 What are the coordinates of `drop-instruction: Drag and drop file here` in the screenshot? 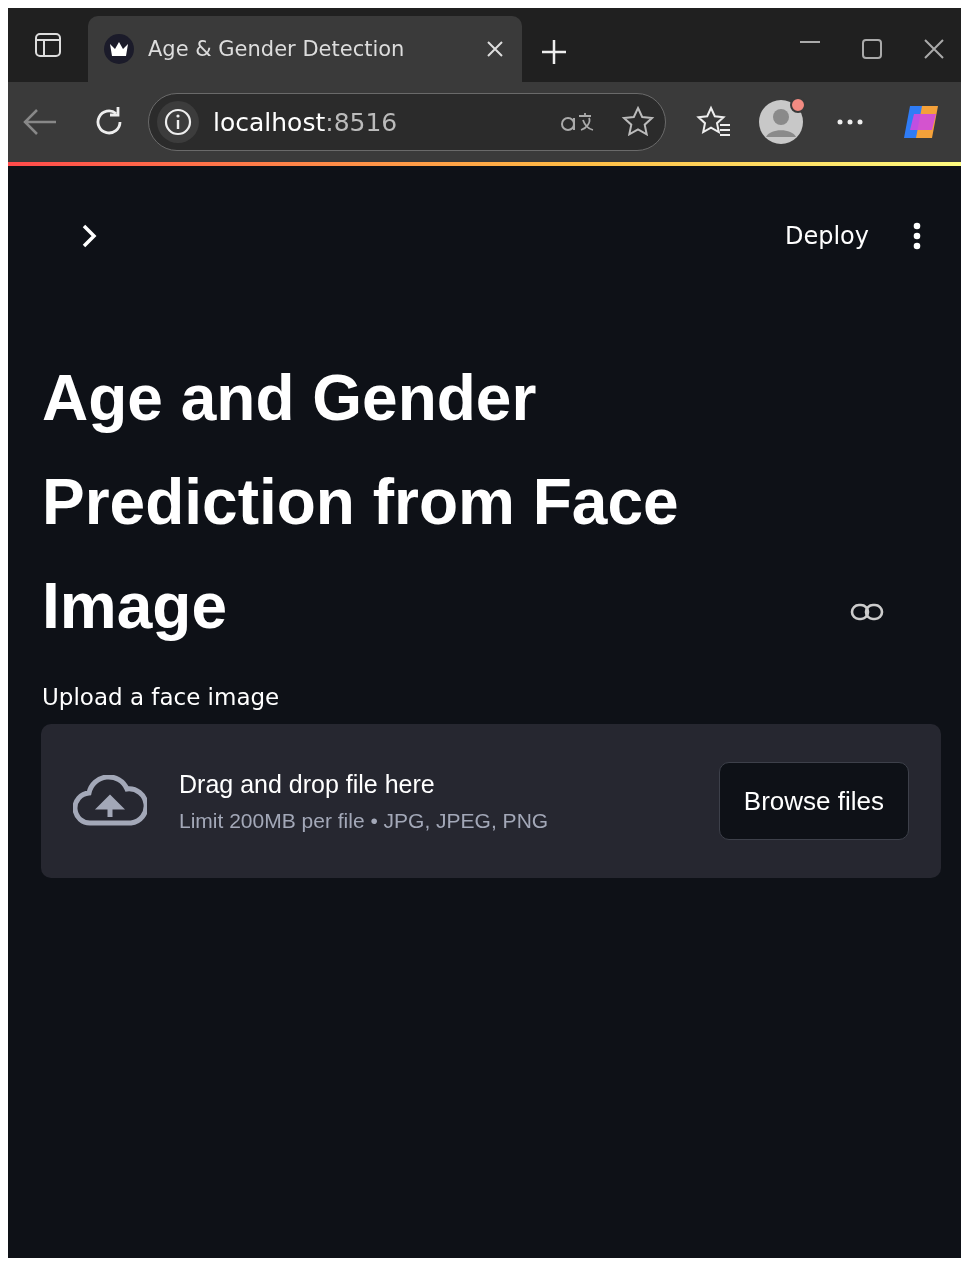 It's located at (307, 784).